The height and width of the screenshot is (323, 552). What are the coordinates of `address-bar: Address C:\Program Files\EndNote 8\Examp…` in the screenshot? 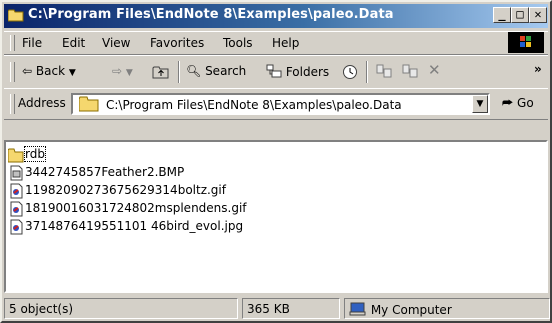 It's located at (276, 104).